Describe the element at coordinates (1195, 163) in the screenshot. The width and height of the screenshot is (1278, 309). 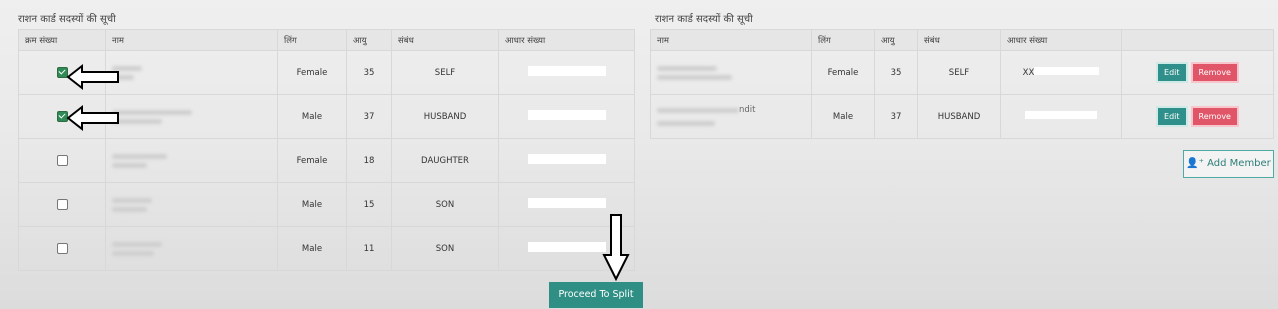
I see `add-user-icon: 👤⁺` at that location.